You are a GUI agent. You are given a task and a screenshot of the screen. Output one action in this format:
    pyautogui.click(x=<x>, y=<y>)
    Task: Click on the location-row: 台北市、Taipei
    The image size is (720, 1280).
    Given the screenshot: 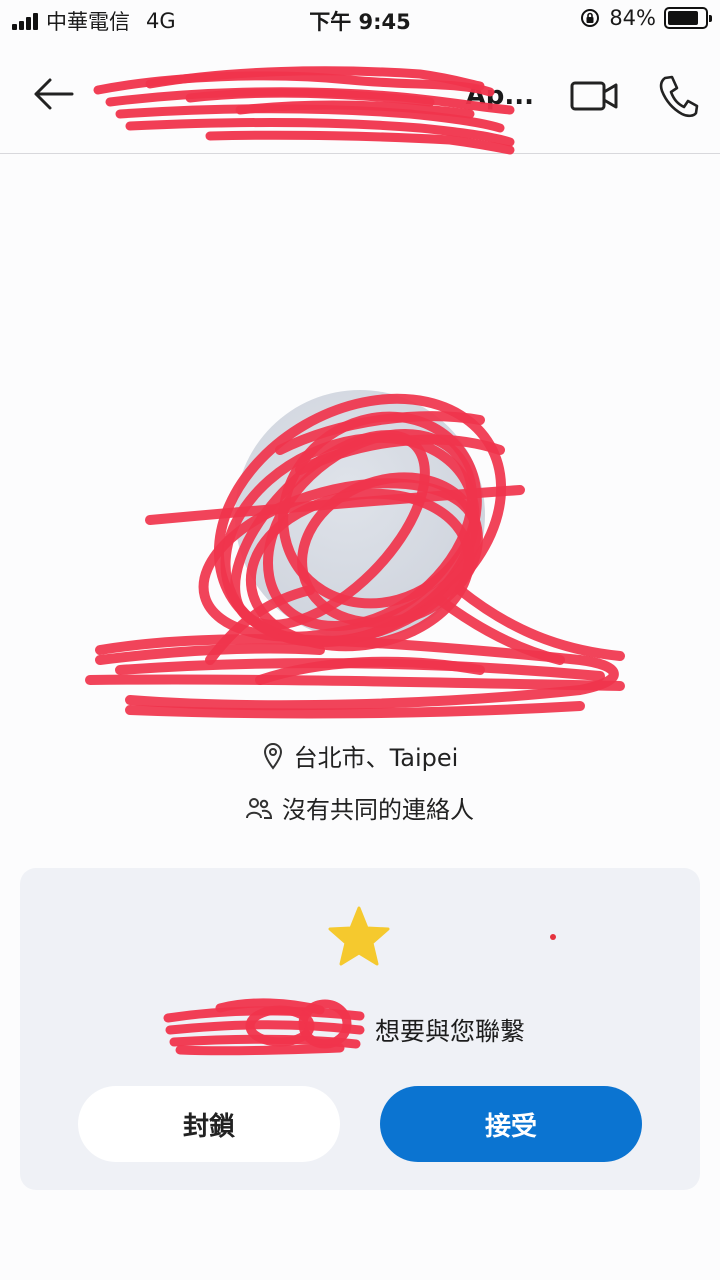 What is the action you would take?
    pyautogui.click(x=360, y=755)
    